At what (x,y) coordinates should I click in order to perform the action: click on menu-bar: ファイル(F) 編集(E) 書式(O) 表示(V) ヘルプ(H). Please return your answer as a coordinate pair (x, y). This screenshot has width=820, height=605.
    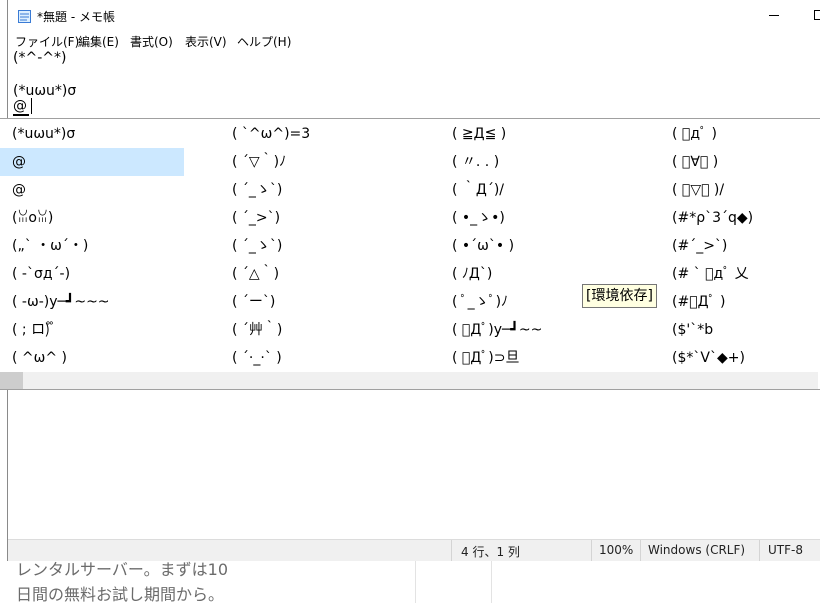
    Looking at the image, I should click on (414, 40).